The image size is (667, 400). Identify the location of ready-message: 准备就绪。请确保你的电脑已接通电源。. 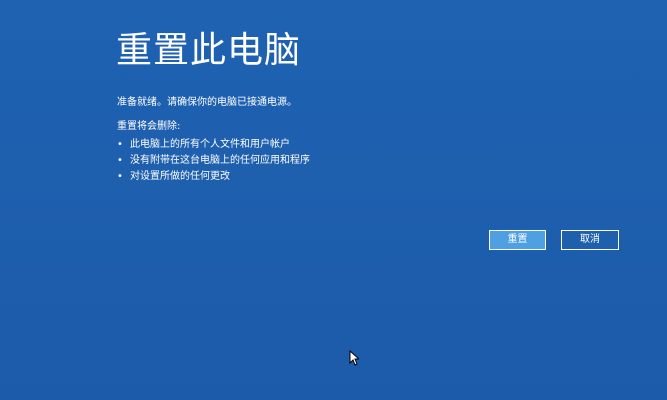
(207, 102).